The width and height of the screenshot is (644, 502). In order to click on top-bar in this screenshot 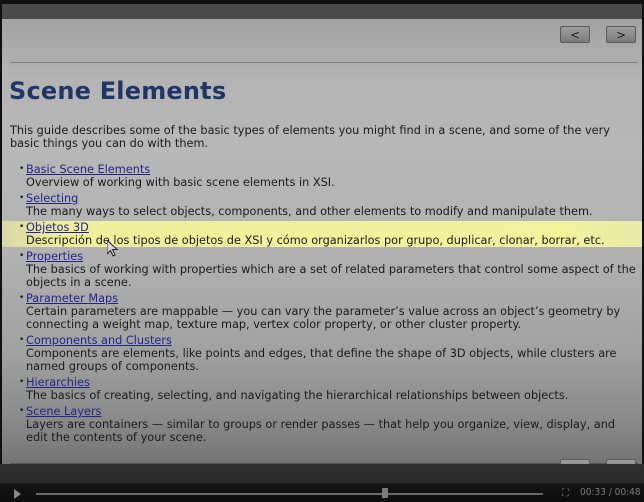, I will do `click(322, 11)`.